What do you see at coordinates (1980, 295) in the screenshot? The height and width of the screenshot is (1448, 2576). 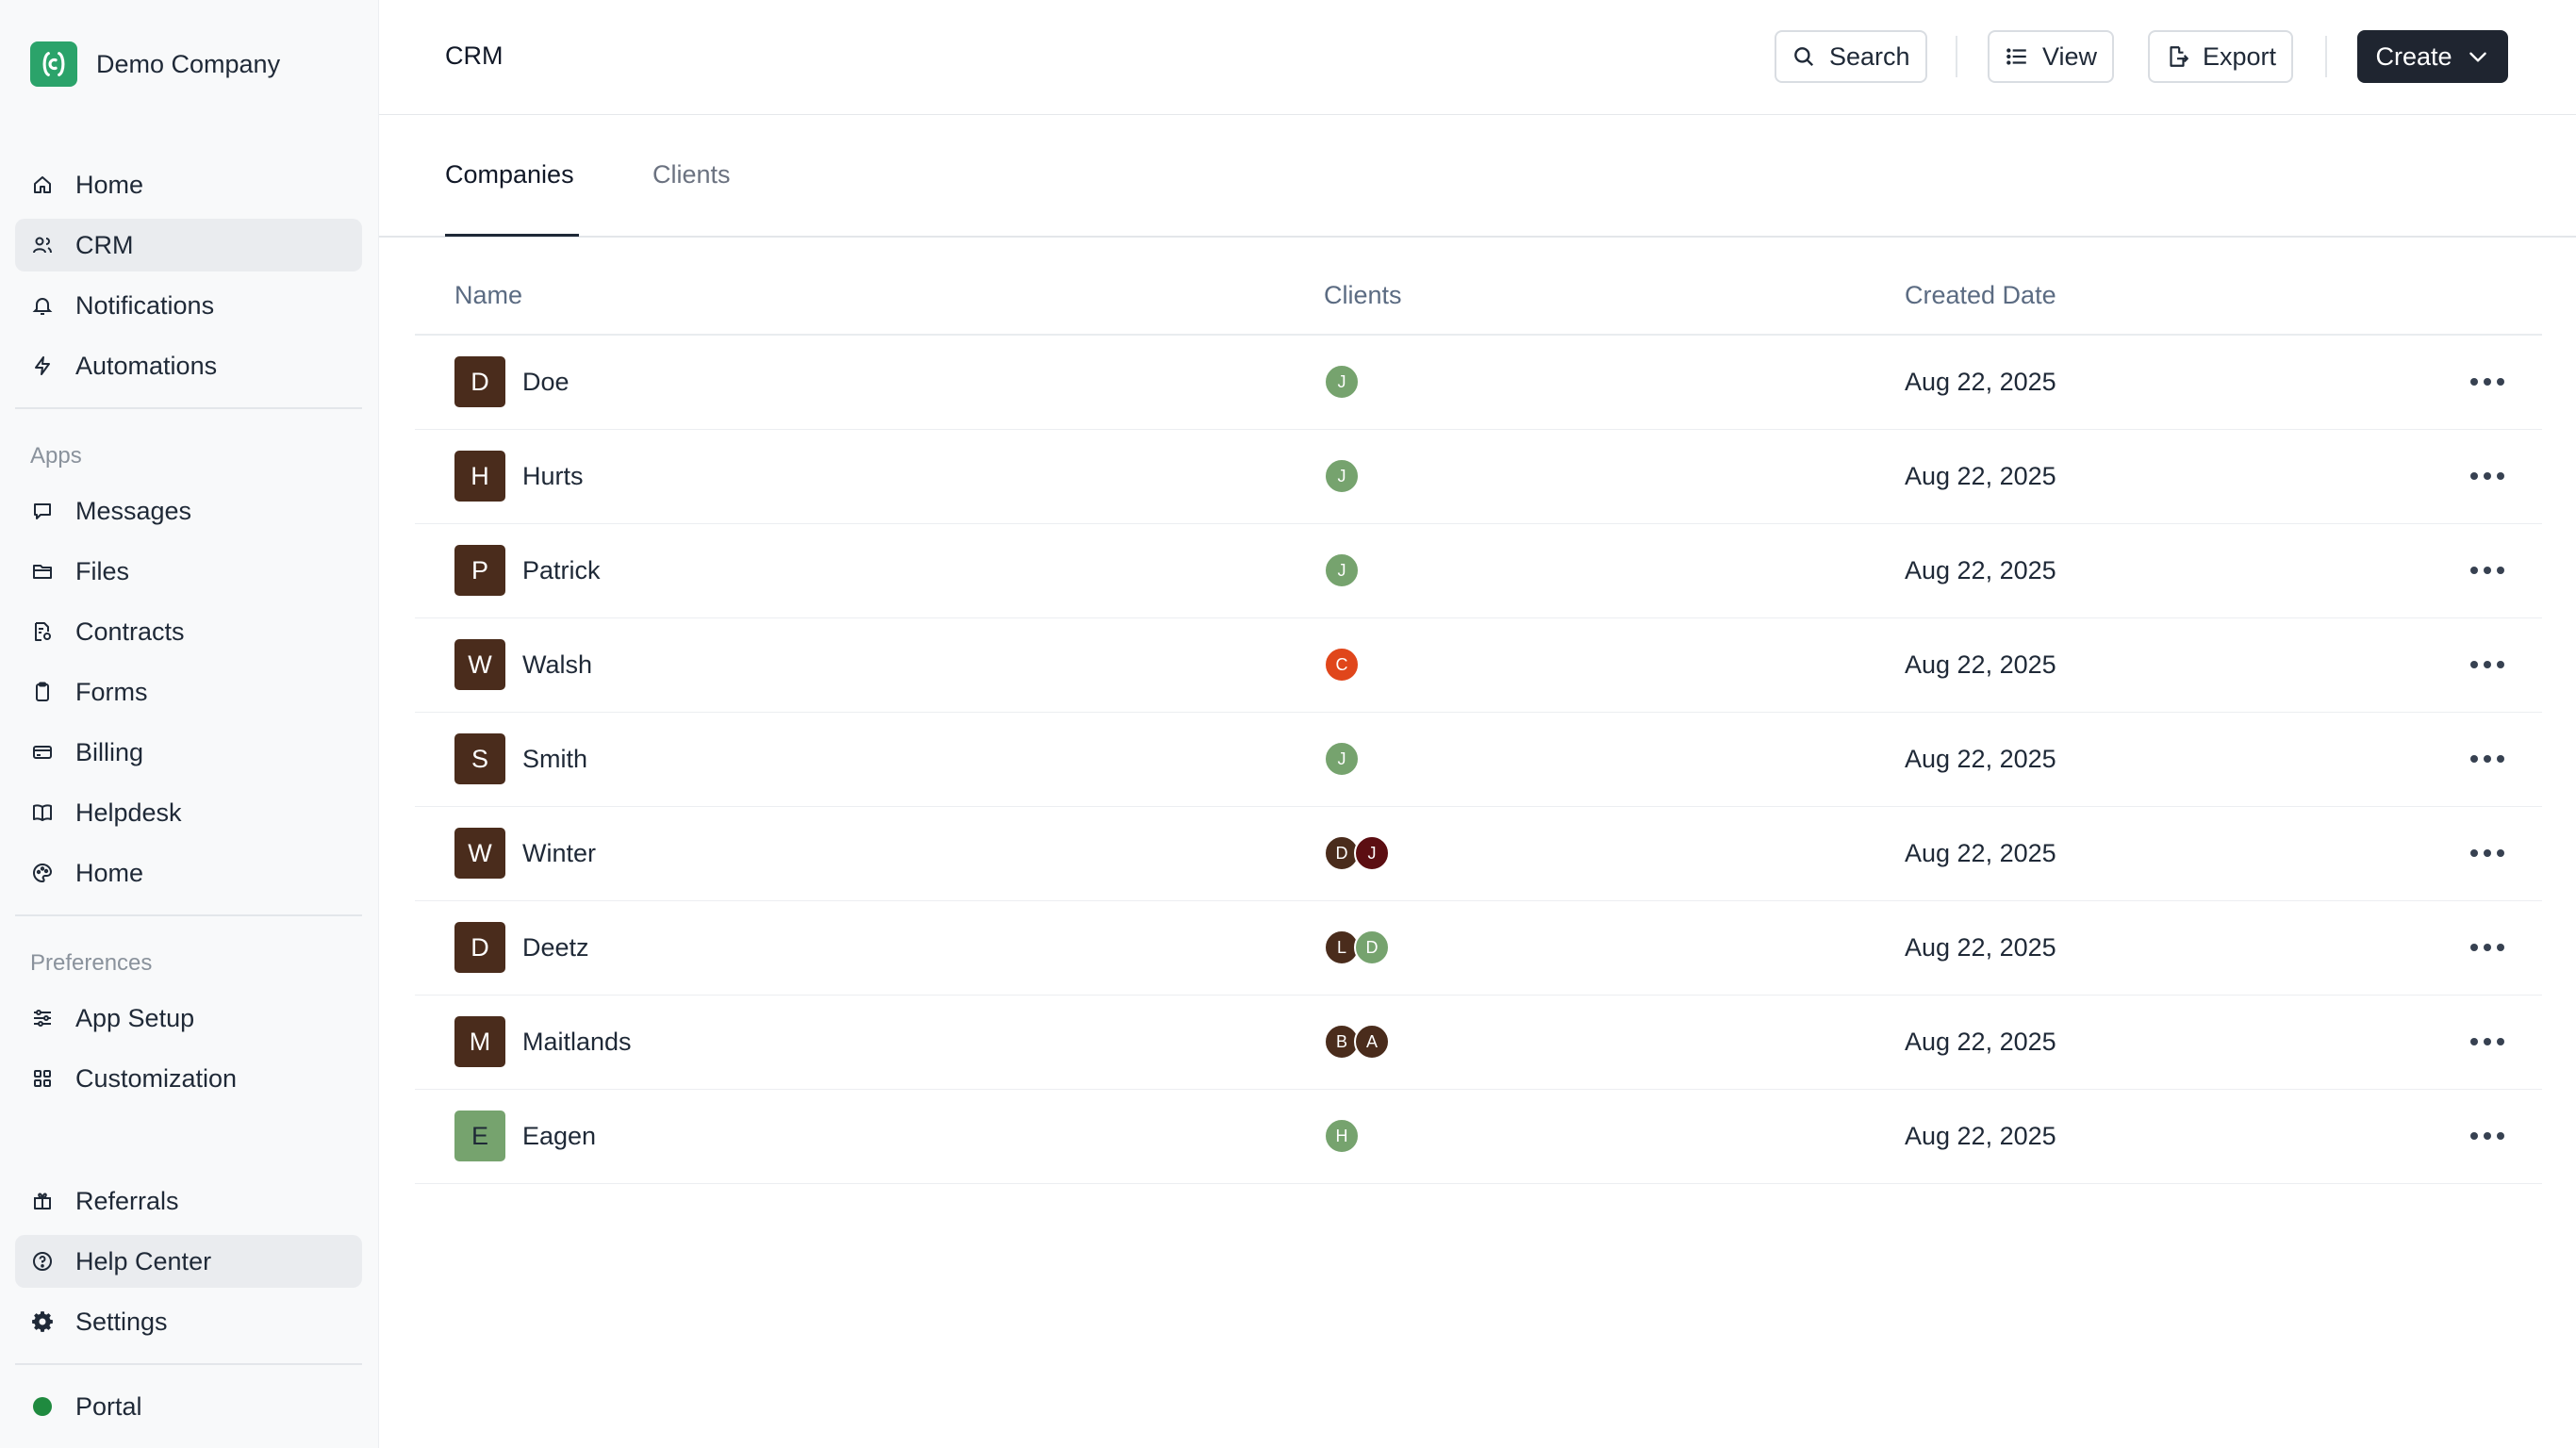 I see `column-header-created-date: Created Date` at bounding box center [1980, 295].